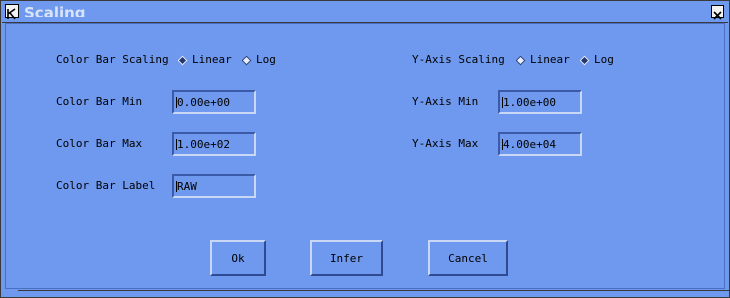 The width and height of the screenshot is (730, 298). Describe the element at coordinates (365, 12) in the screenshot. I see `title-bar: Scaling` at that location.